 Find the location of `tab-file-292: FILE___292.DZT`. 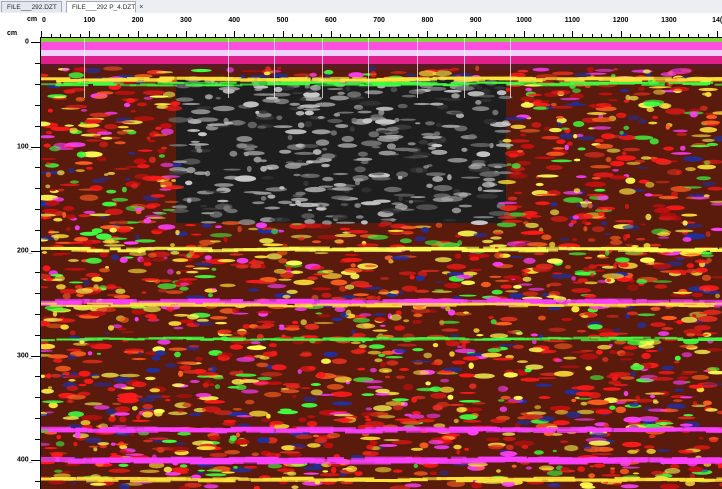

tab-file-292: FILE___292.DZT is located at coordinates (31, 6).